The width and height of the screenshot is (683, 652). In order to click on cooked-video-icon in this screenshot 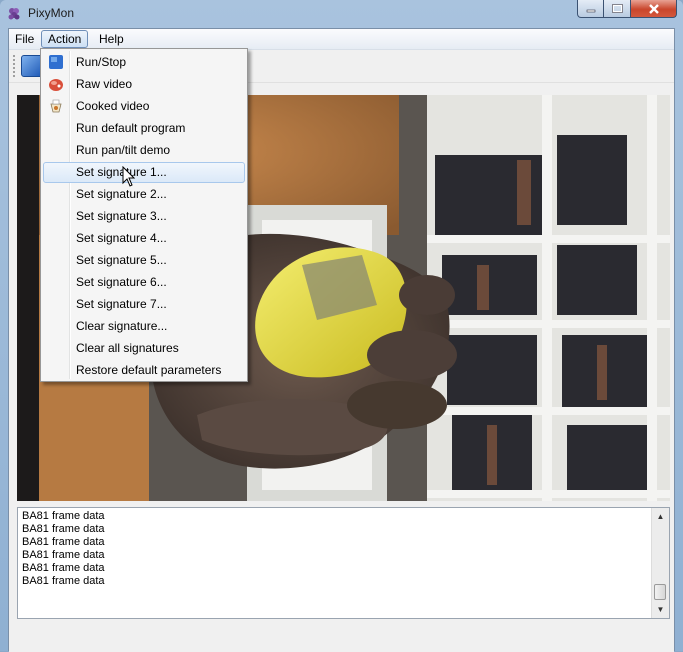, I will do `click(56, 106)`.